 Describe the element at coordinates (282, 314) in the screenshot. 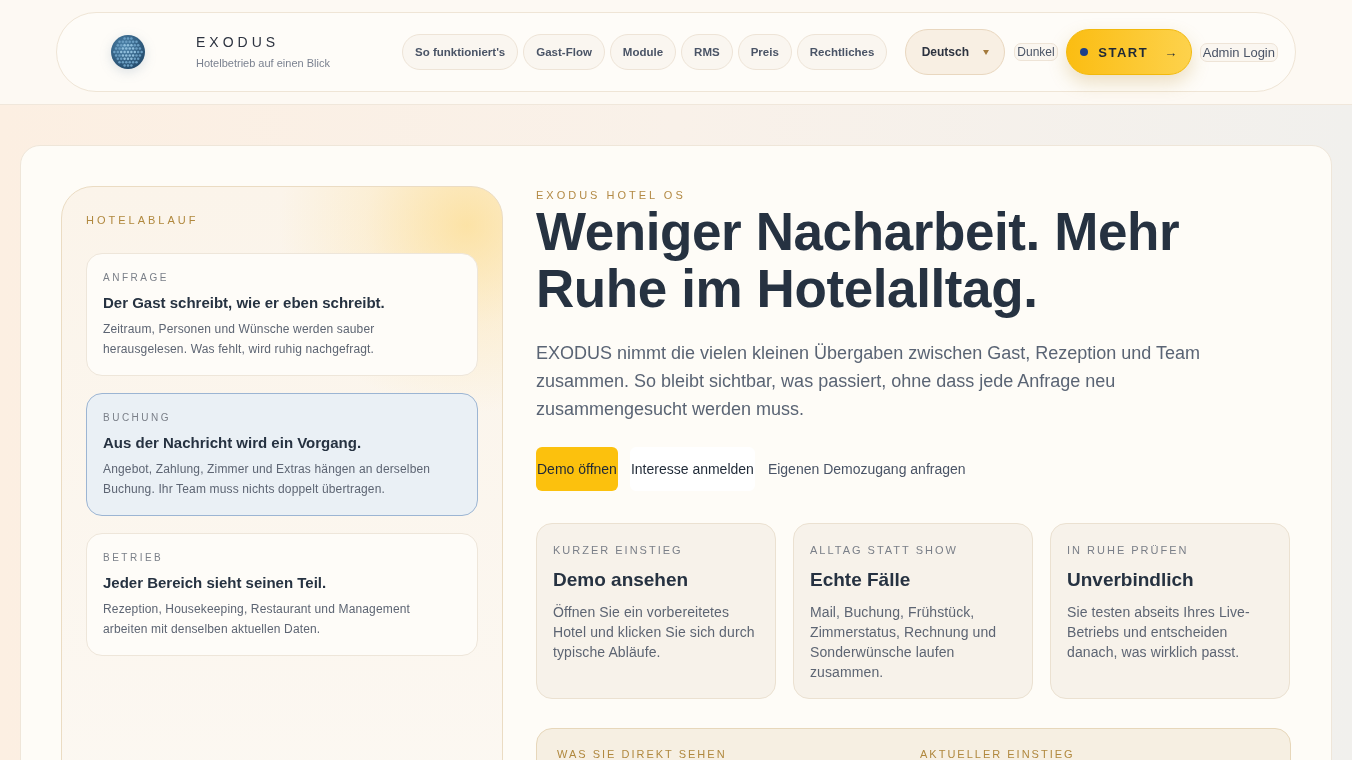

I see `flow-step-card: ANFRAGE Der Gast schreibt, wie er eben schreibt. Zeitraum, Personen und Wünsche werden sauber herausgelesen. Was fehlt, wird ruhig nachgefragt.` at that location.